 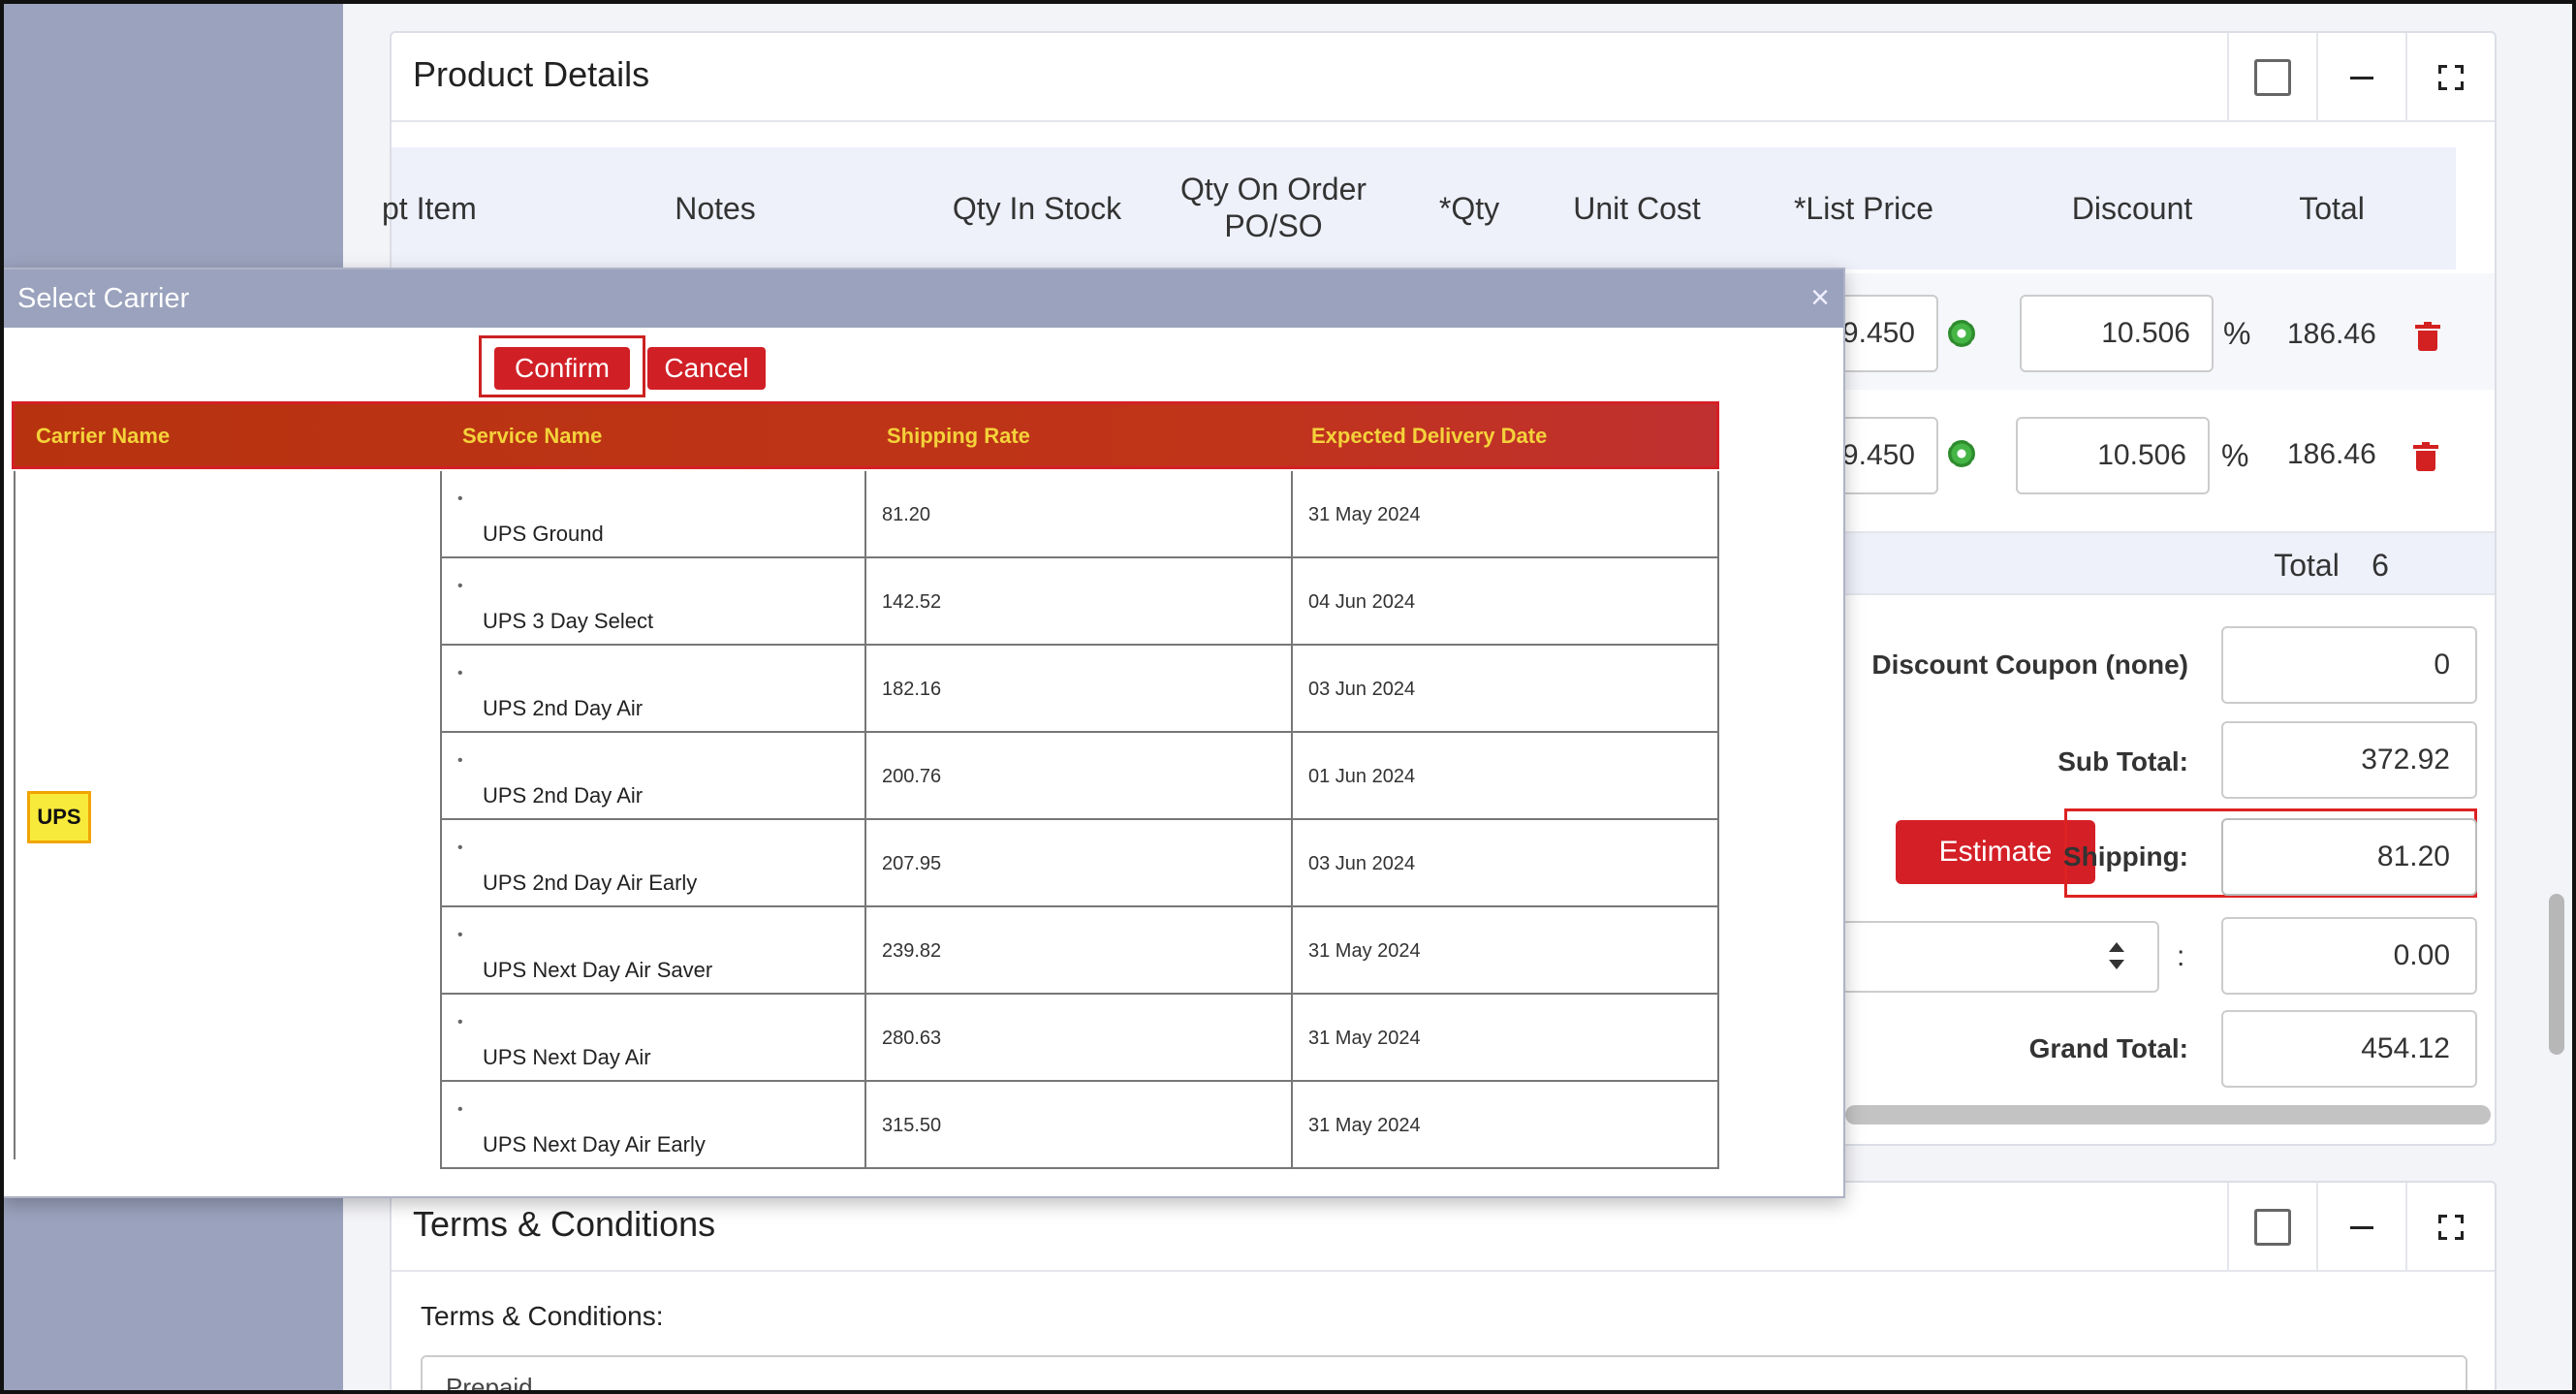 What do you see at coordinates (2181, 956) in the screenshot?
I see `tax-colon: :` at bounding box center [2181, 956].